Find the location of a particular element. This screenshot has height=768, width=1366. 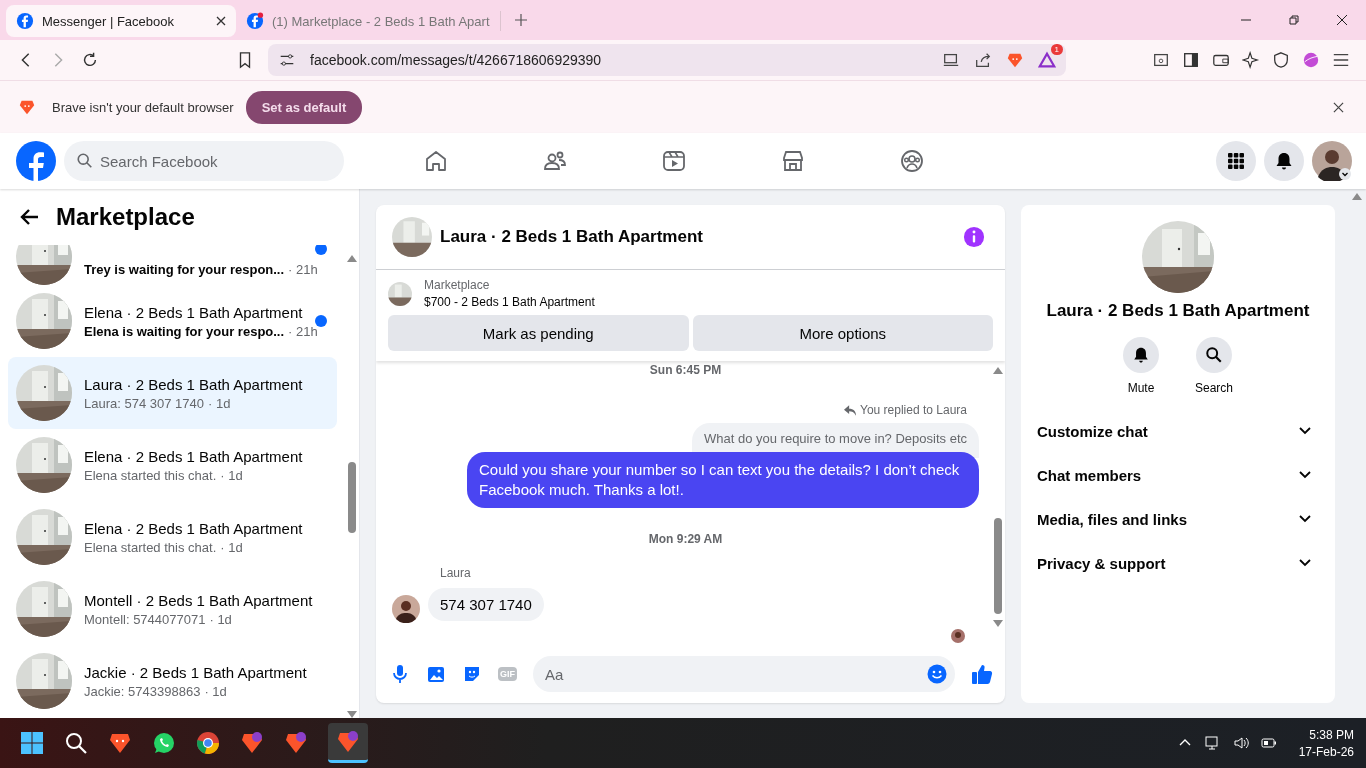

listing-action-button: More options is located at coordinates (842, 333).